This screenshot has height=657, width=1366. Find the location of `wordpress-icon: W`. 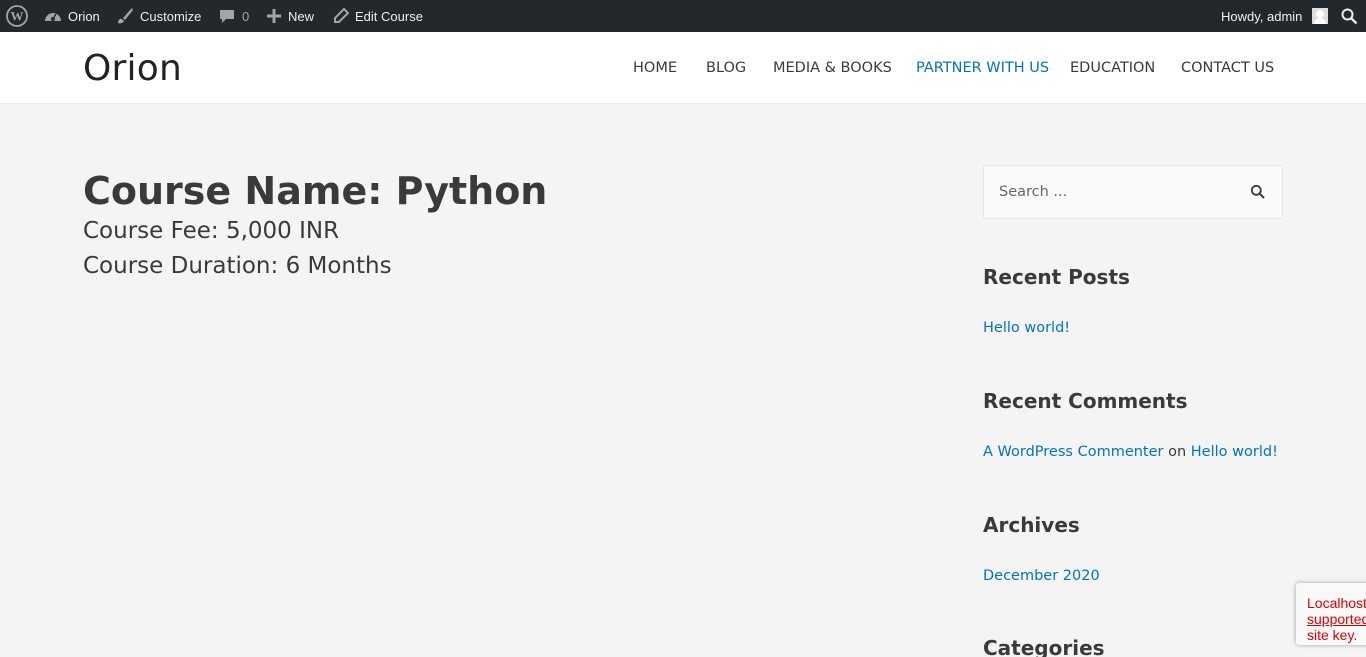

wordpress-icon: W is located at coordinates (17, 16).